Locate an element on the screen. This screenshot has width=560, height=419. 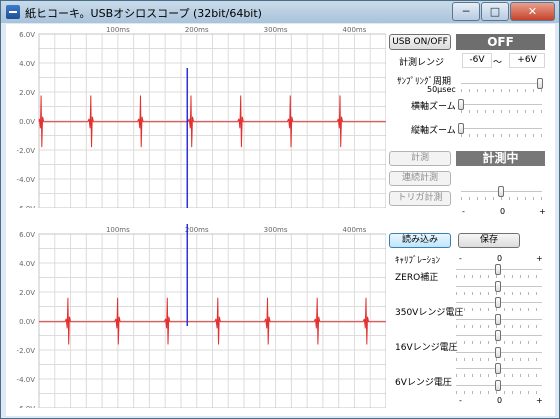
bottom-plot-volt-label: 2.0V is located at coordinates (27, 293).